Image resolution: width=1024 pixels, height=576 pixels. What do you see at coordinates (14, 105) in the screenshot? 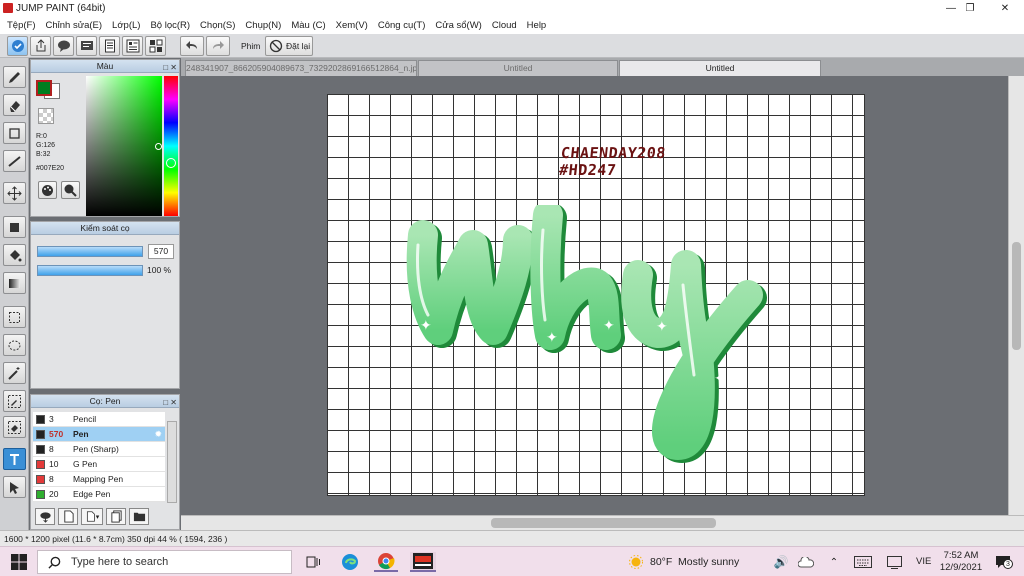
I see `eraser-tool` at bounding box center [14, 105].